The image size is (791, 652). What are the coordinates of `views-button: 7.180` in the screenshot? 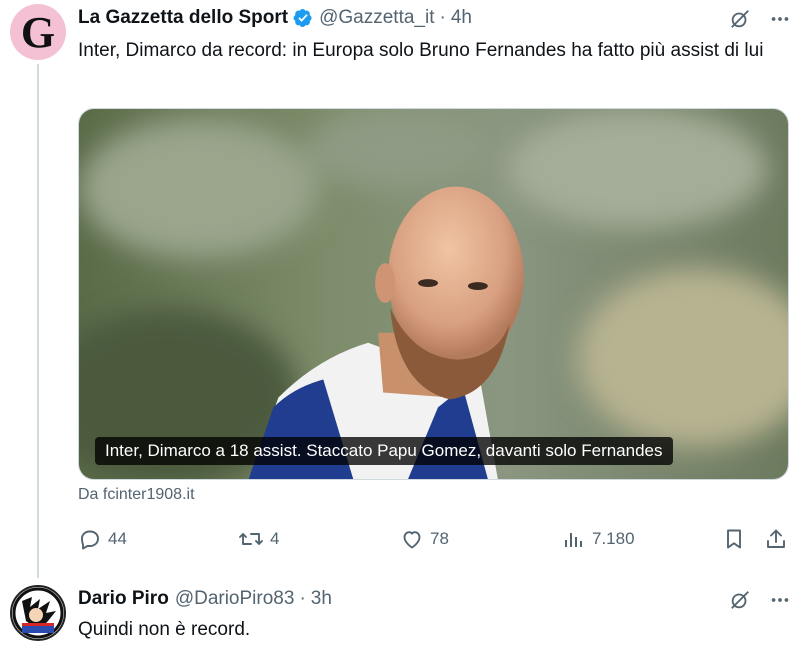 It's located at (598, 539).